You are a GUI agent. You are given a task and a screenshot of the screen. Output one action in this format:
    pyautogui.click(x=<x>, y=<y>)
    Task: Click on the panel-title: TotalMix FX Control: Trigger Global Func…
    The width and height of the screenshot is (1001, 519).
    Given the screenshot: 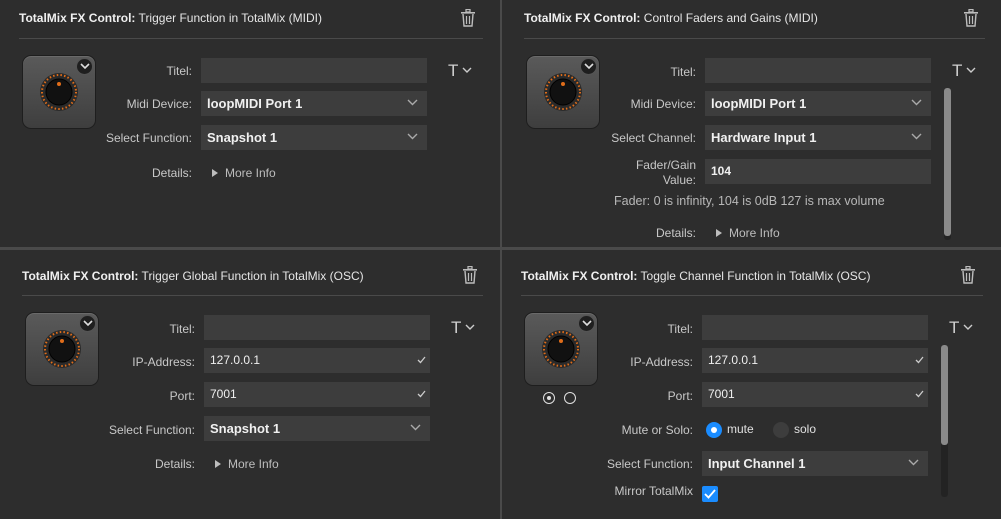 What is the action you would take?
    pyautogui.click(x=193, y=276)
    